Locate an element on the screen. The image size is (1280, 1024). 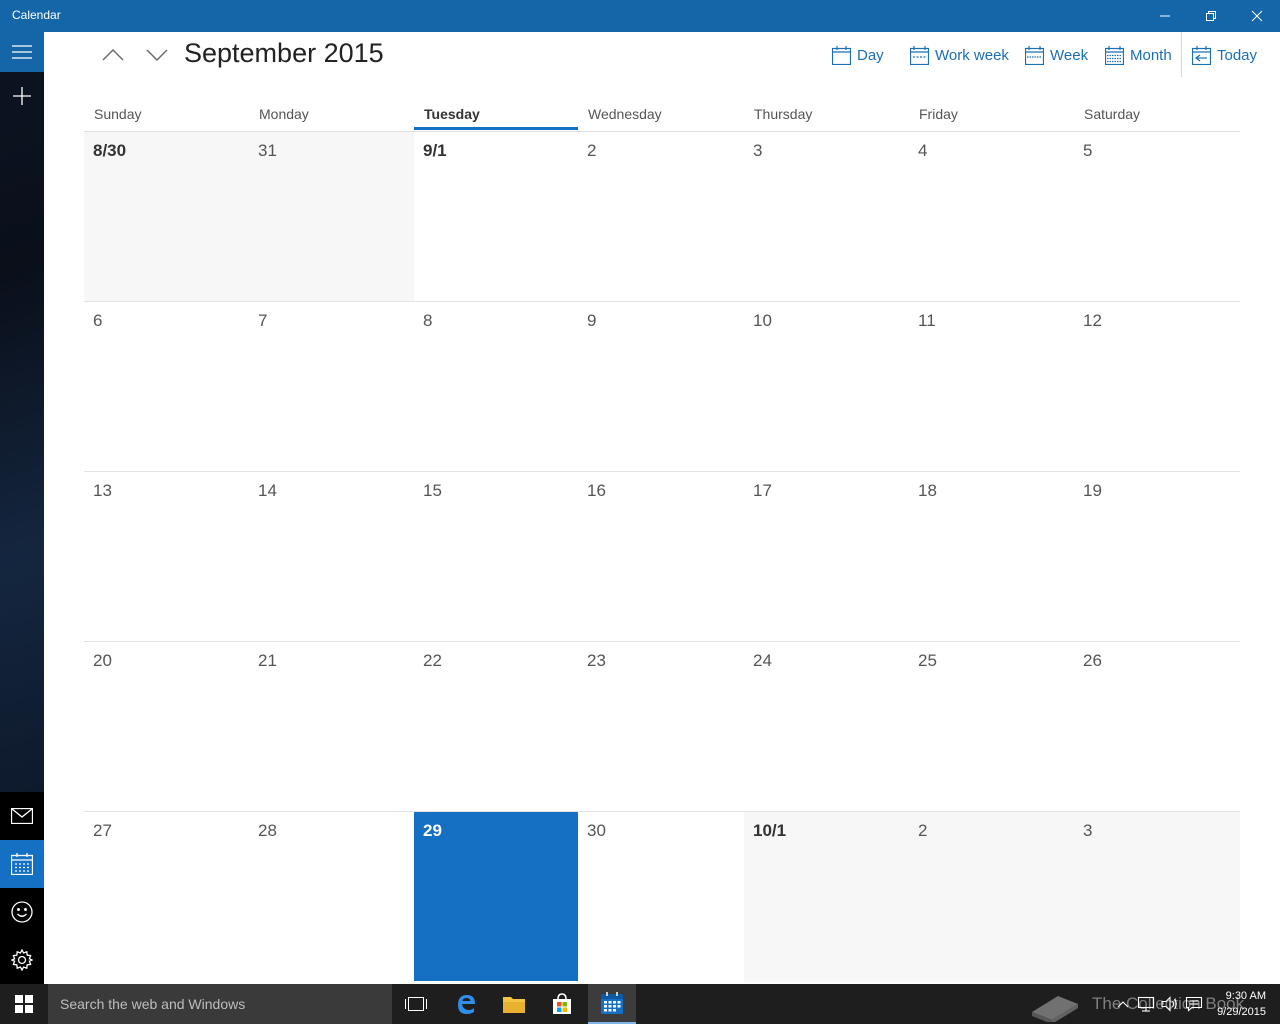
today-button: Today is located at coordinates (1224, 55).